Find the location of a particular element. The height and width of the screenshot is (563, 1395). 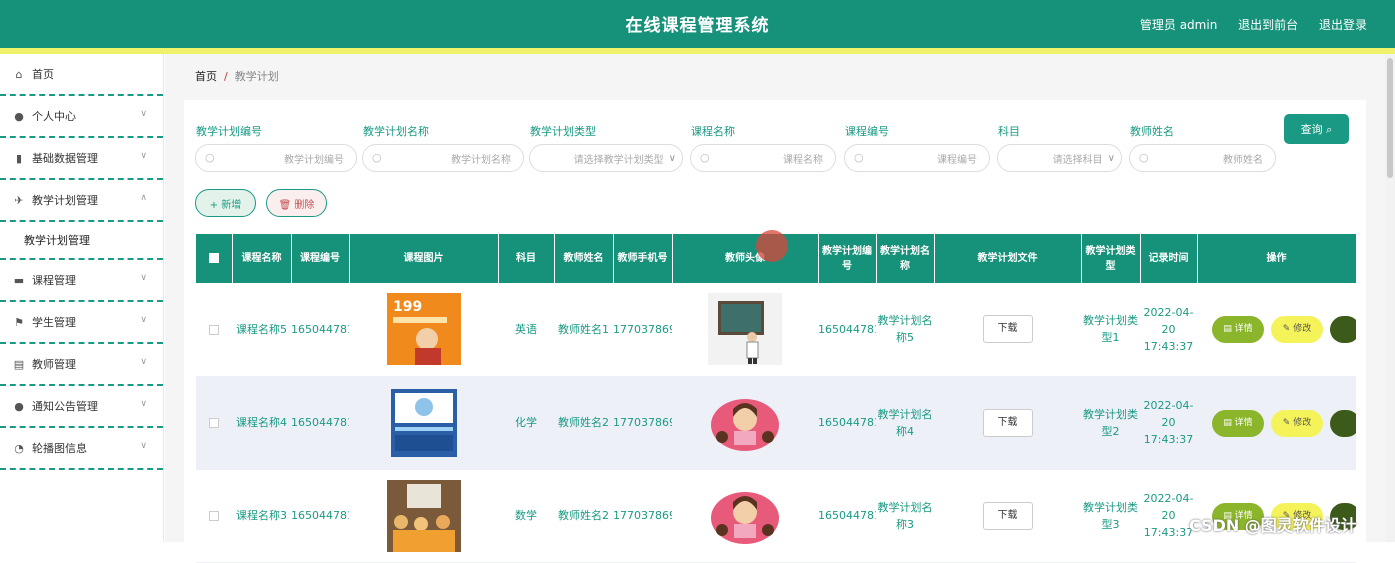

plan-no-cell: 16504478179970 is located at coordinates (847, 516).